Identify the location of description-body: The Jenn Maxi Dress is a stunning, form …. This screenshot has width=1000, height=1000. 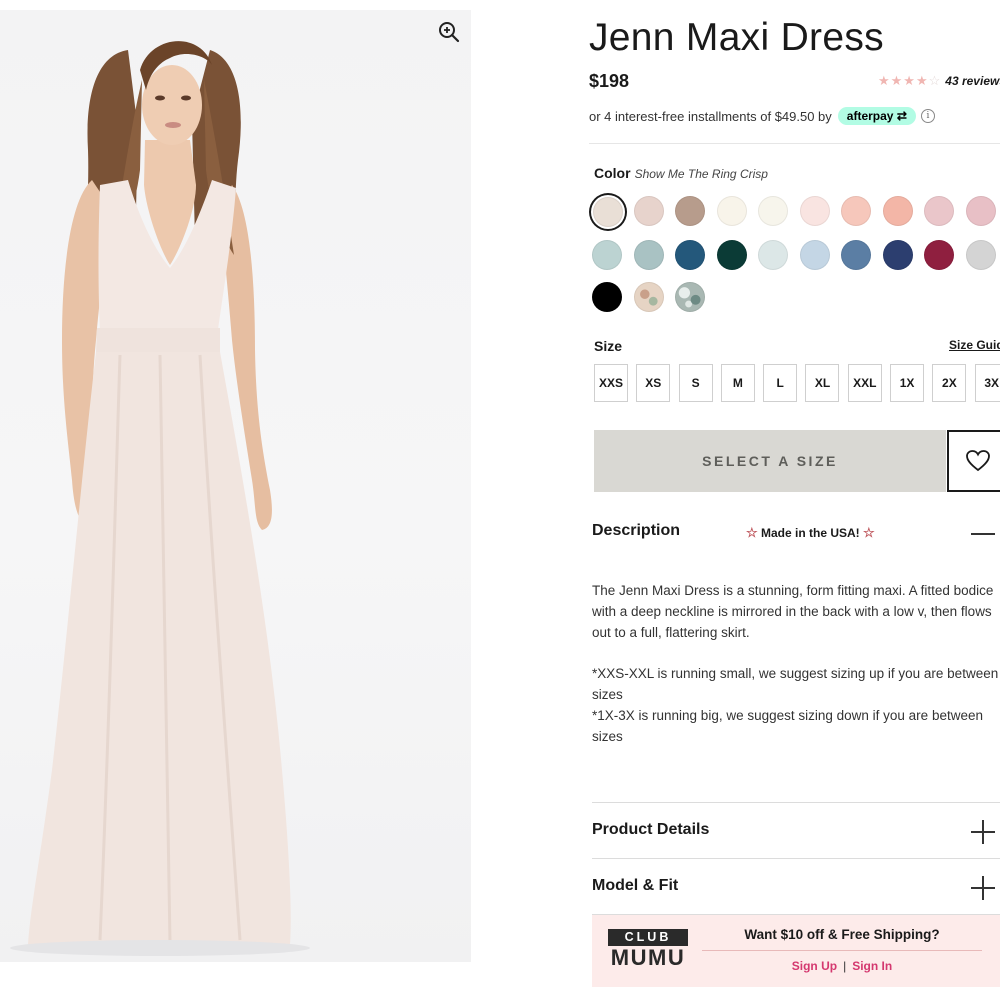
(796, 664).